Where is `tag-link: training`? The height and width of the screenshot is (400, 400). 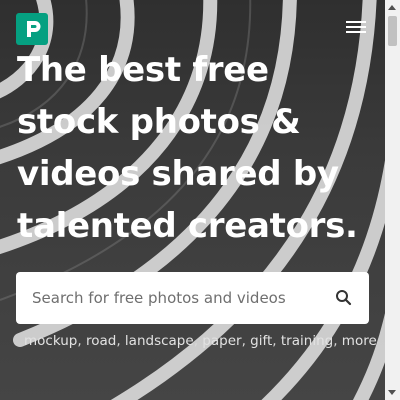
tag-link: training is located at coordinates (307, 341).